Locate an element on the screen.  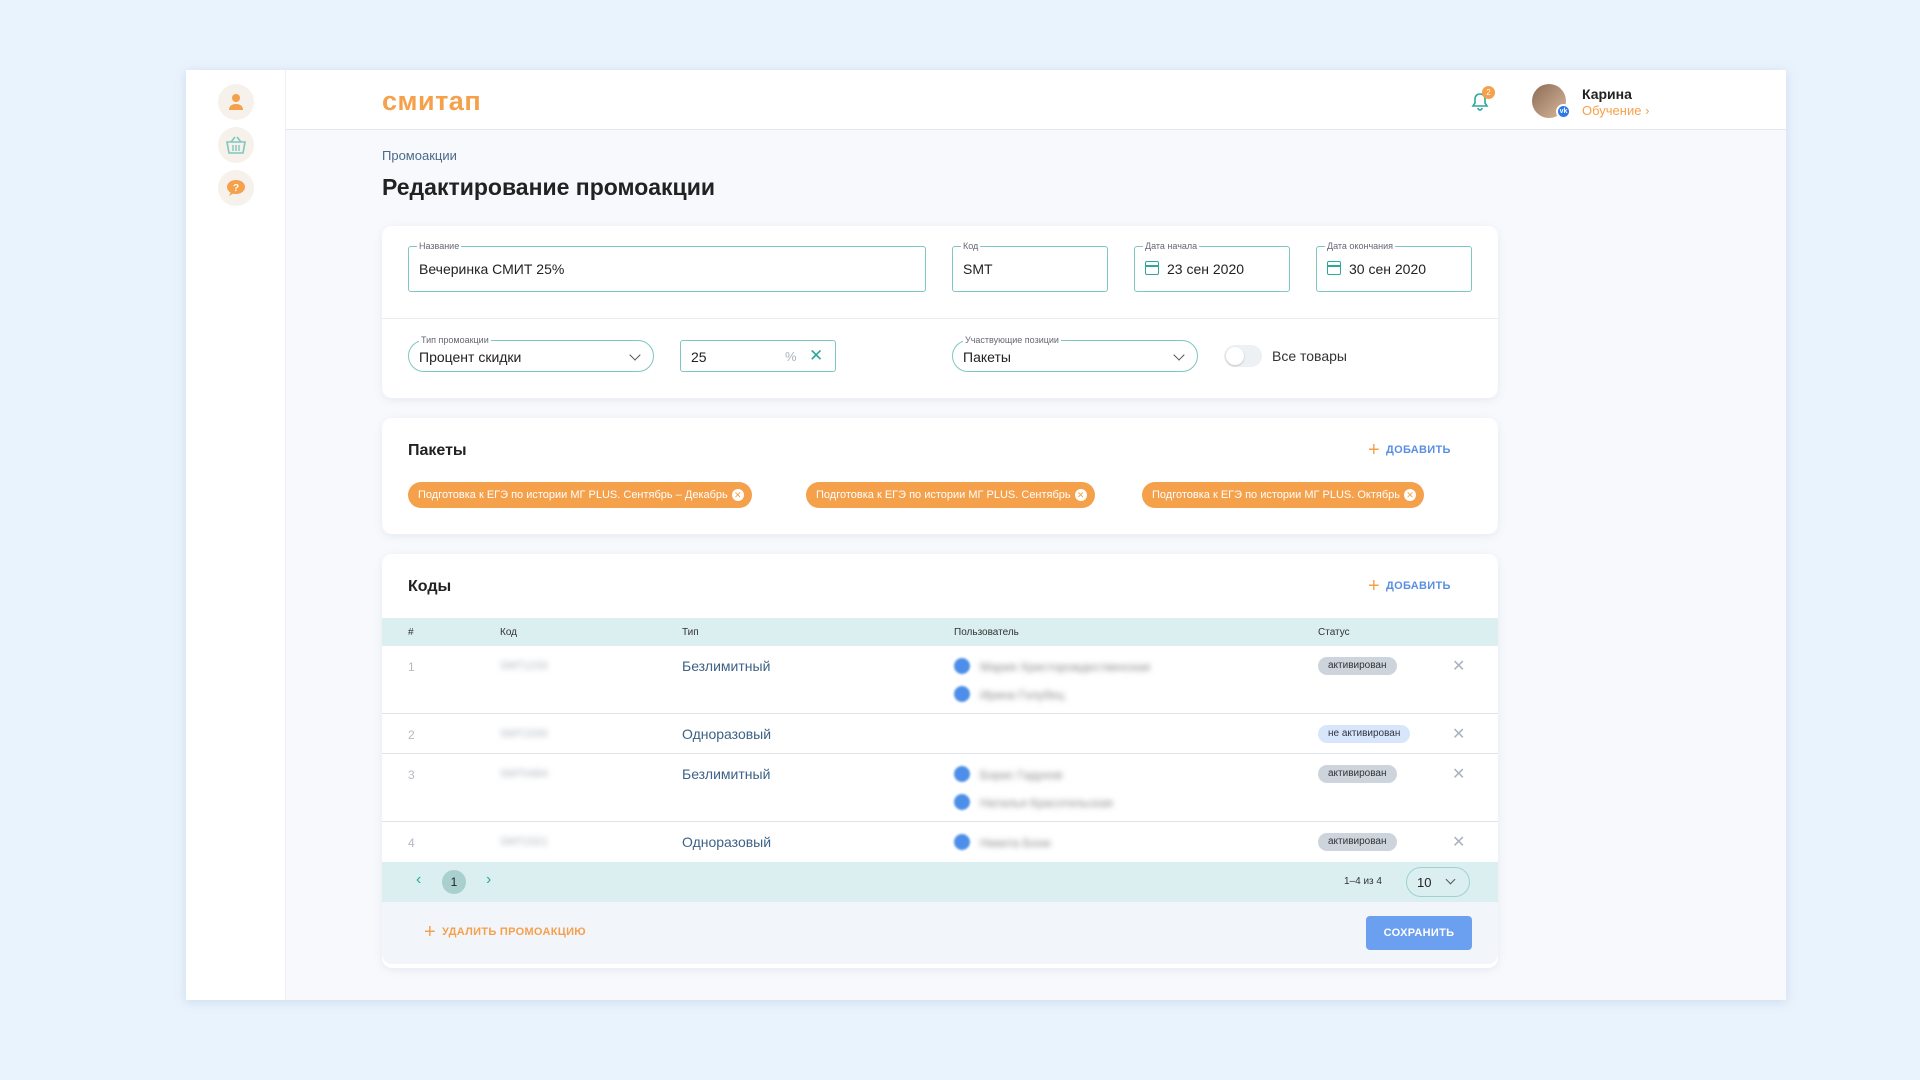
prev-page-icon: ‹ is located at coordinates (418, 880).